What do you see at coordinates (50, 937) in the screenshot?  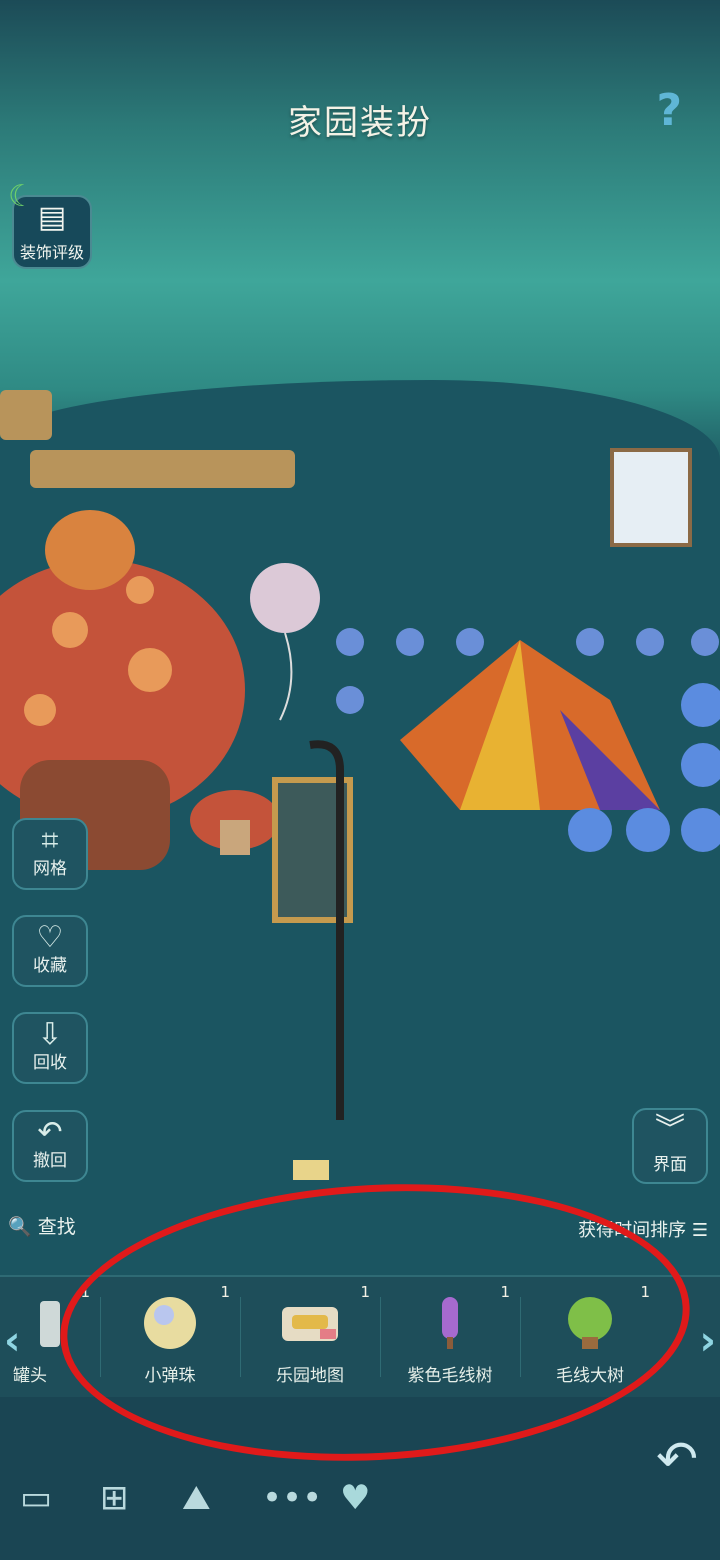 I see `heart-outline-icon: ♡` at bounding box center [50, 937].